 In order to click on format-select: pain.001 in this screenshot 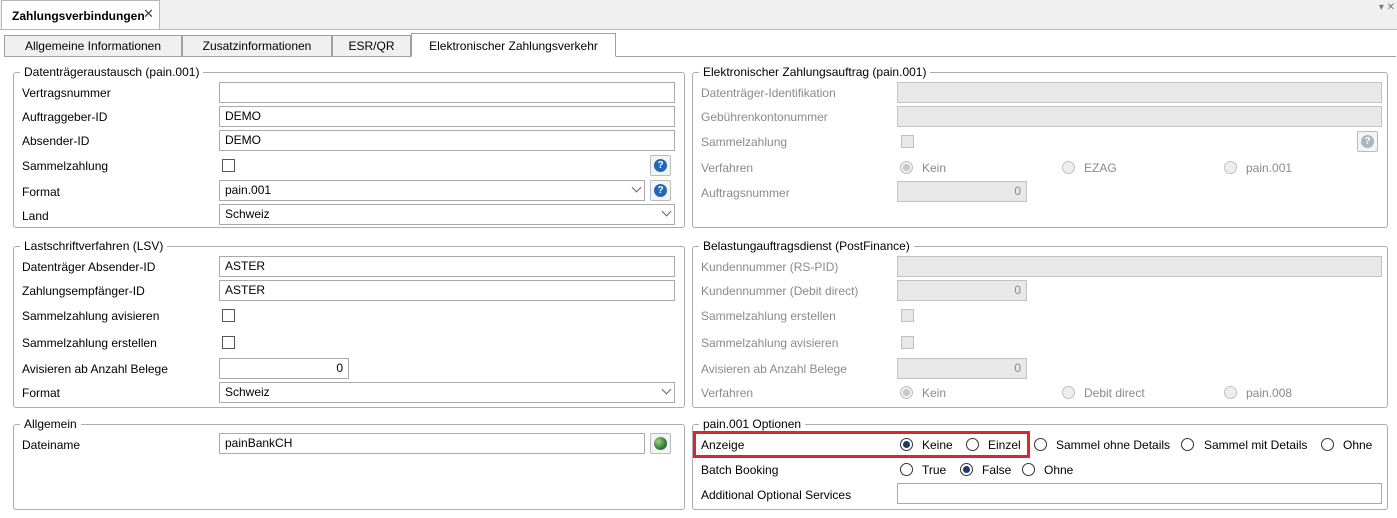, I will do `click(432, 190)`.